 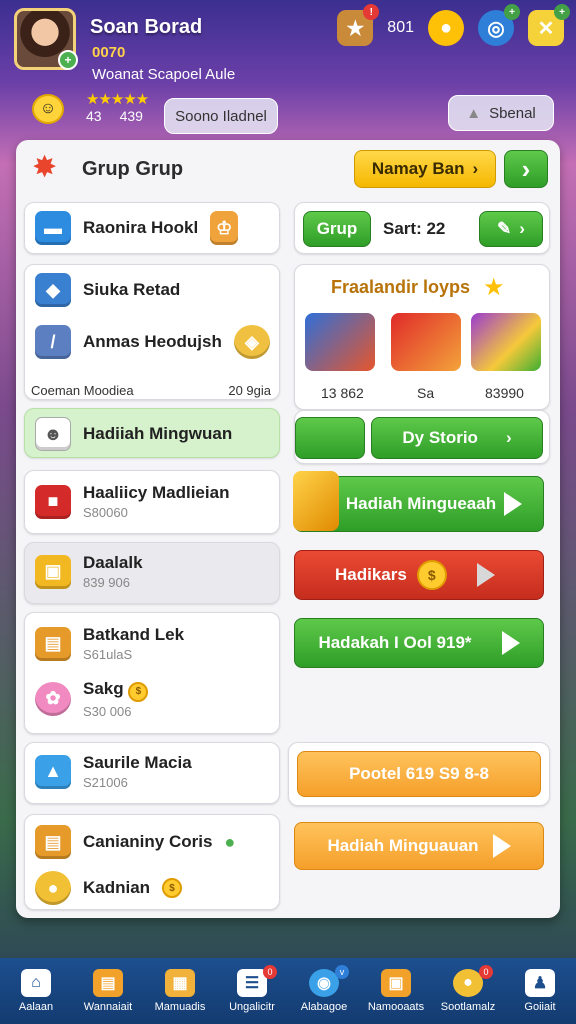 What do you see at coordinates (342, 393) in the screenshot?
I see `reward-value-1: 13 862` at bounding box center [342, 393].